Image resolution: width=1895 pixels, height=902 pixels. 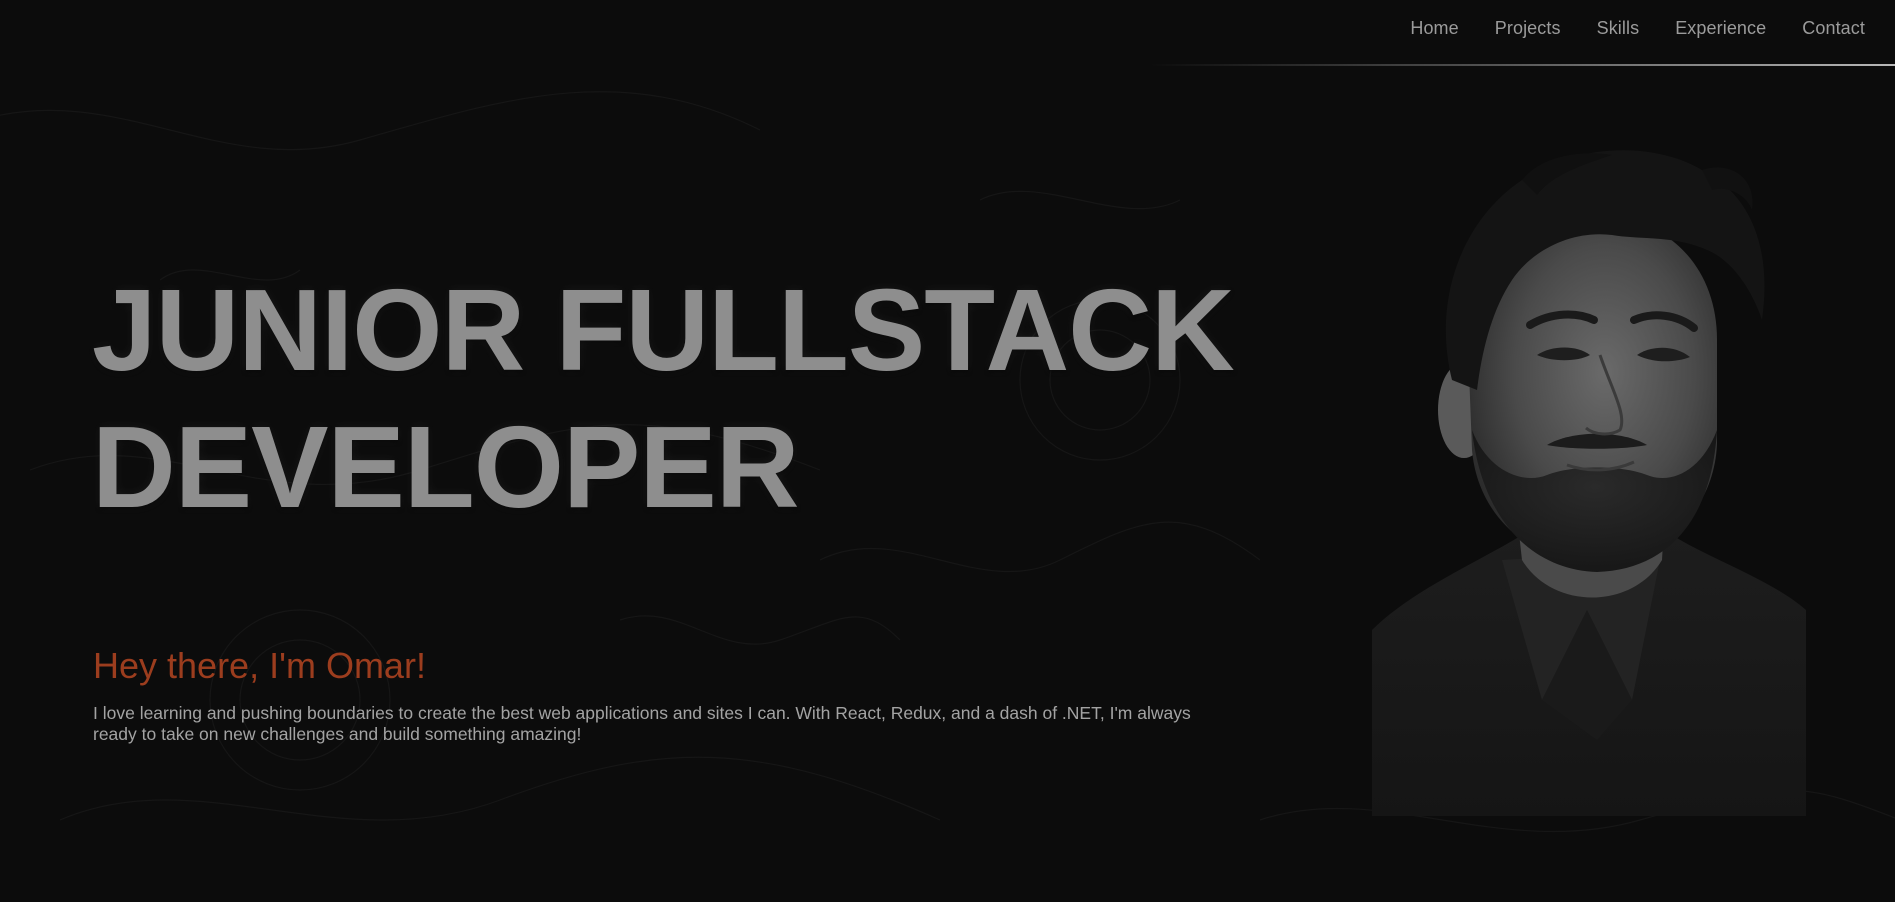 What do you see at coordinates (1618, 28) in the screenshot?
I see `nav-skills: Skills` at bounding box center [1618, 28].